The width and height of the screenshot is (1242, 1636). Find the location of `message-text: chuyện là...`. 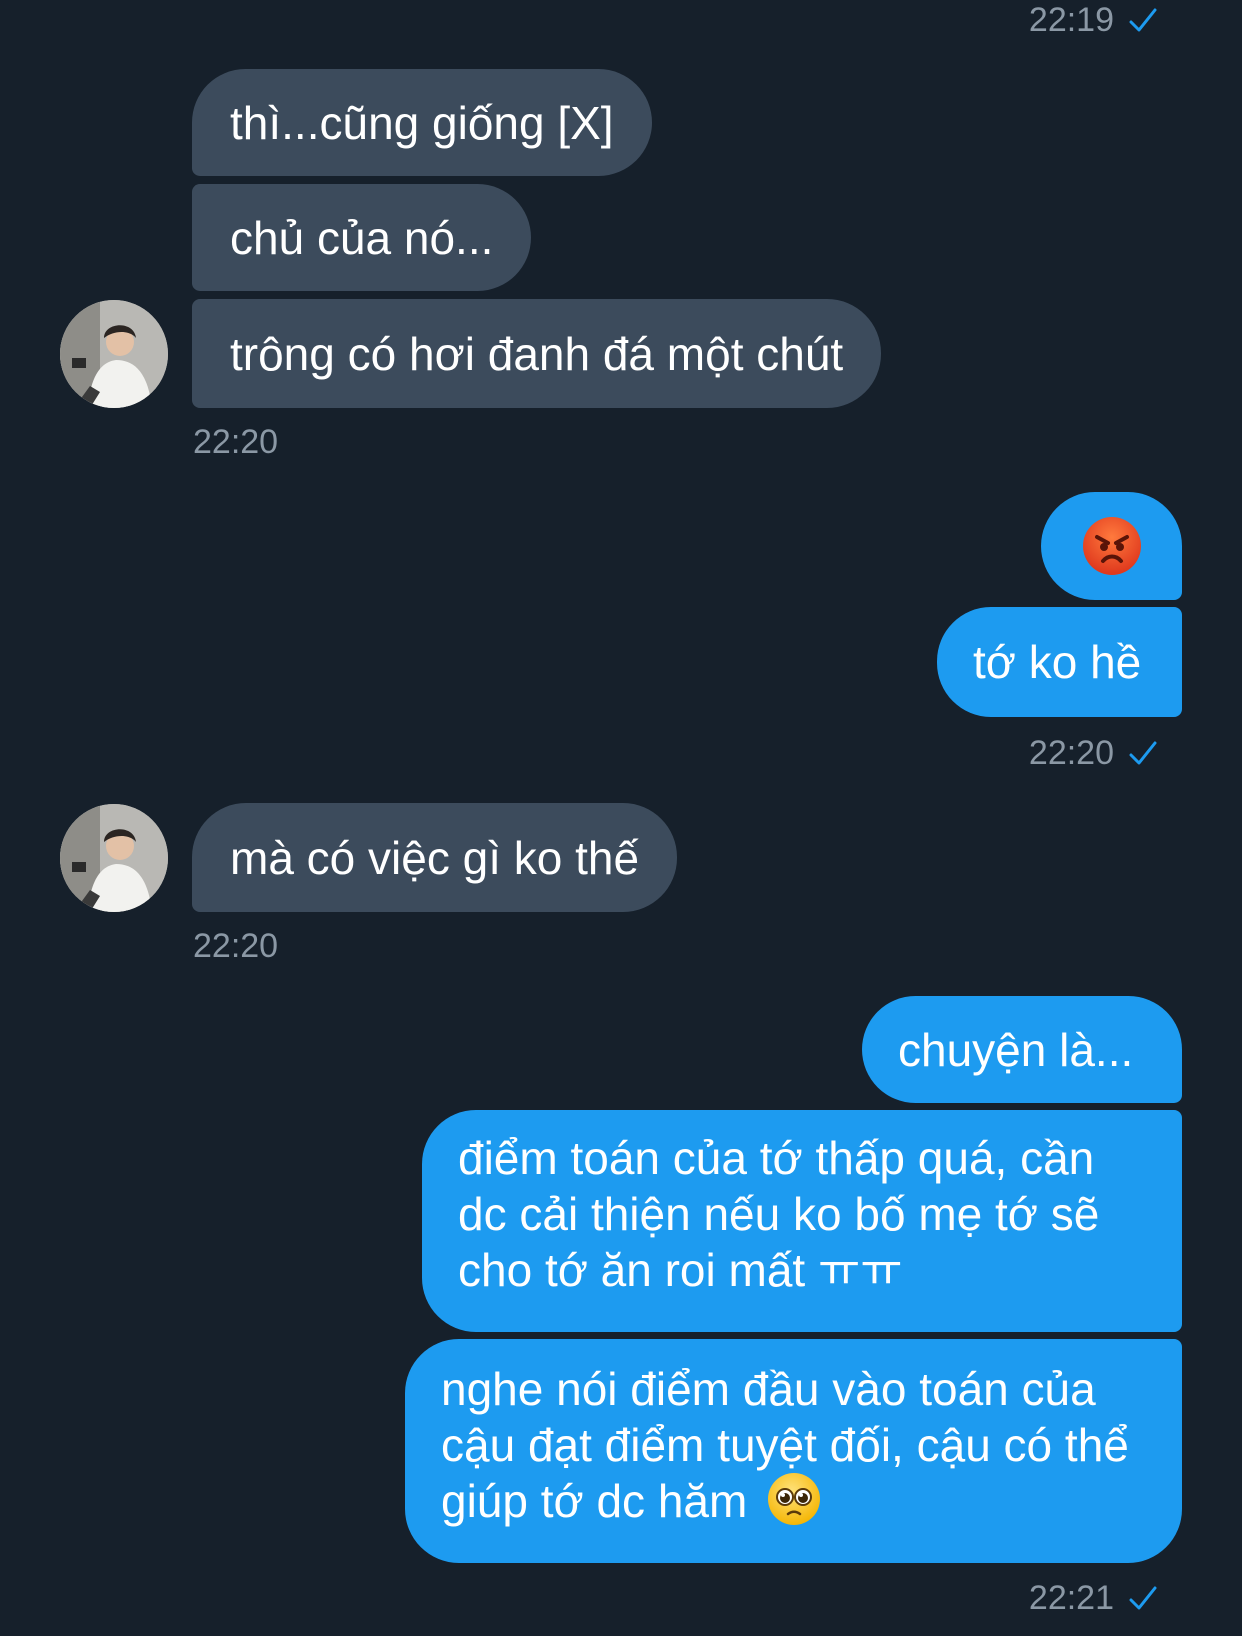

message-text: chuyện là... is located at coordinates (1016, 1049).